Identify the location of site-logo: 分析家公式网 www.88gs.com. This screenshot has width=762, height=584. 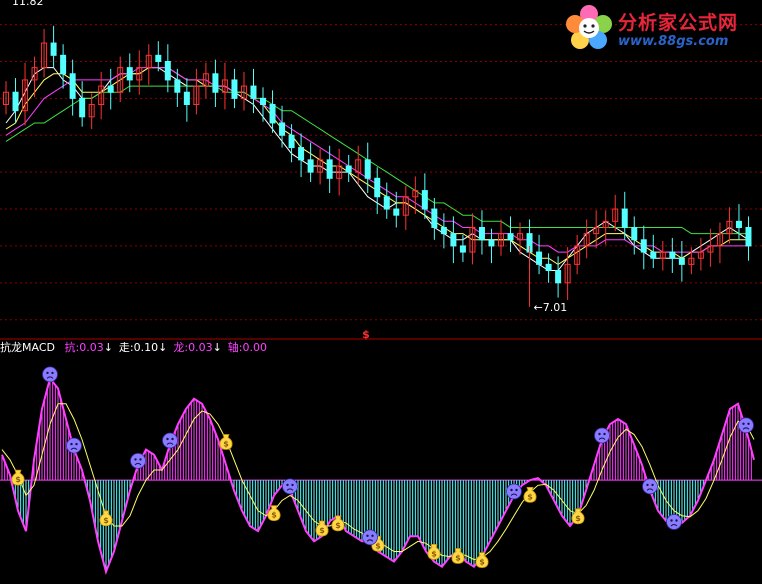
(660, 28).